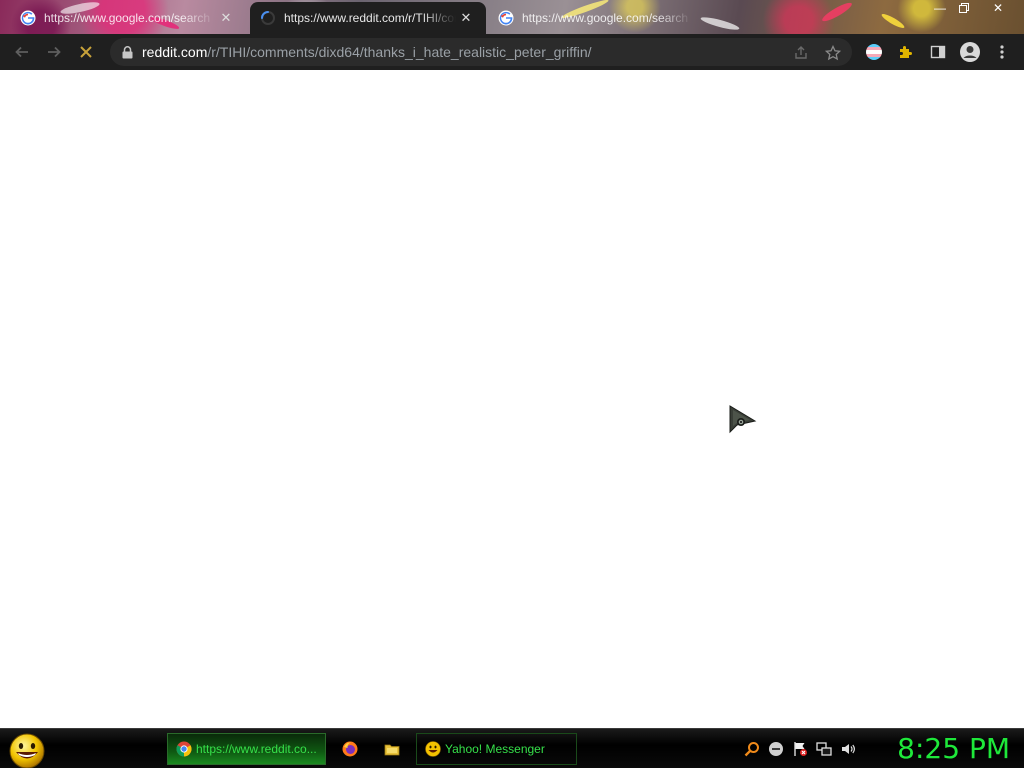 This screenshot has width=1024, height=768. I want to click on tab-google-search-2: https://www.google.com/search, so click(593, 18).